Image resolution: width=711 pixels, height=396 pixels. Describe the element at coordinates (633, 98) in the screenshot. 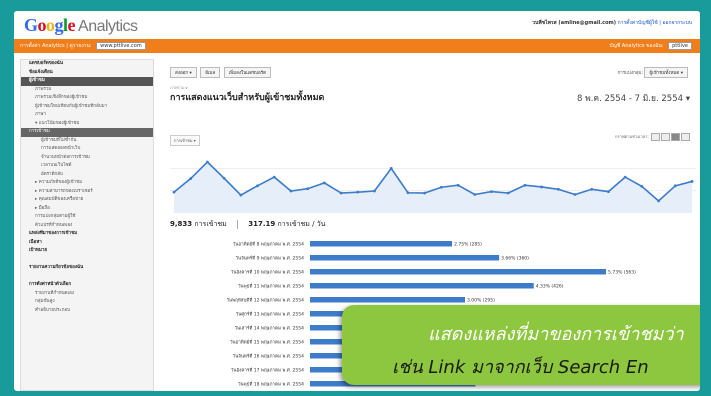

I see `date-range-picker: 8 พ.ค. 2554 - 7 มิ.ย. 2554 ▾` at that location.